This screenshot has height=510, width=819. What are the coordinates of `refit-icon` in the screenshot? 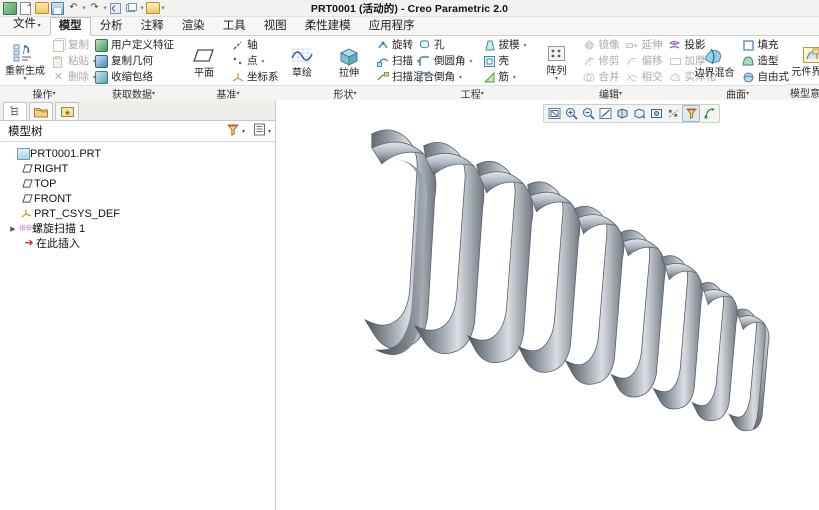 It's located at (554, 113).